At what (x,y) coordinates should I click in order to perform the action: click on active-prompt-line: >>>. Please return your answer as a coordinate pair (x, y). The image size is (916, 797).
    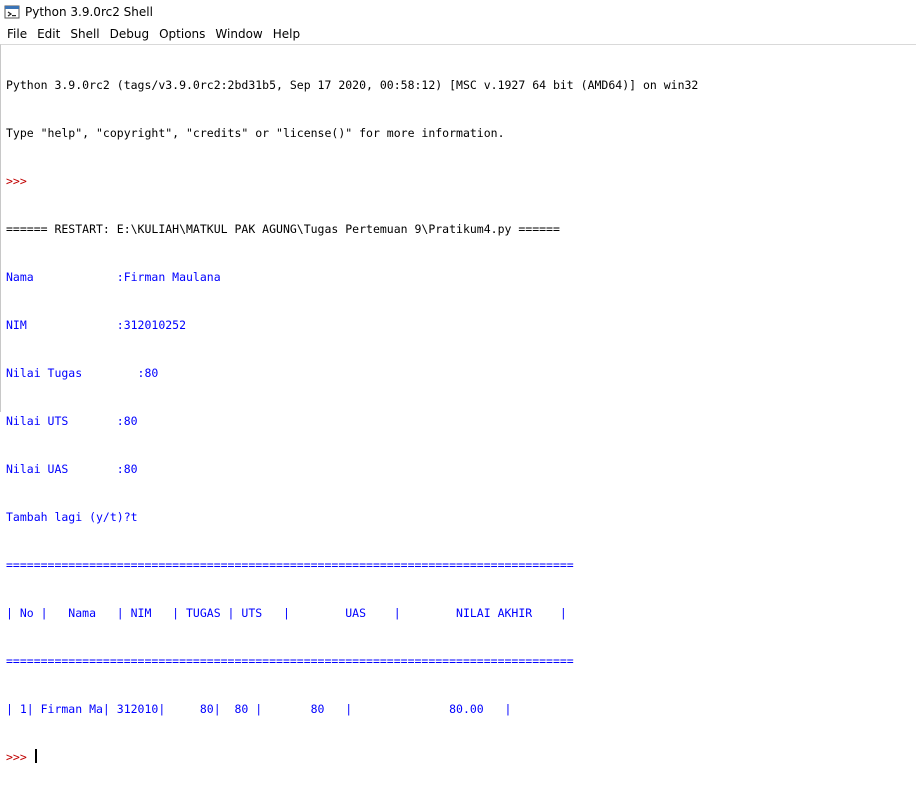
    Looking at the image, I should click on (461, 757).